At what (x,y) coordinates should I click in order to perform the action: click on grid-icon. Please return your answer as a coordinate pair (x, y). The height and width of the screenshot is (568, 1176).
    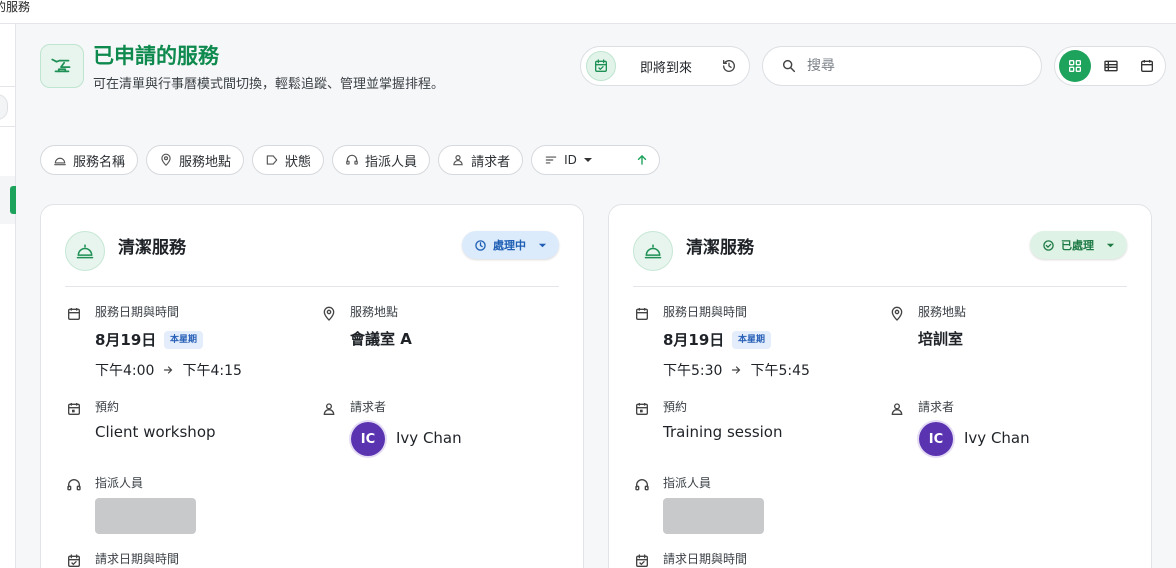
    Looking at the image, I should click on (1075, 66).